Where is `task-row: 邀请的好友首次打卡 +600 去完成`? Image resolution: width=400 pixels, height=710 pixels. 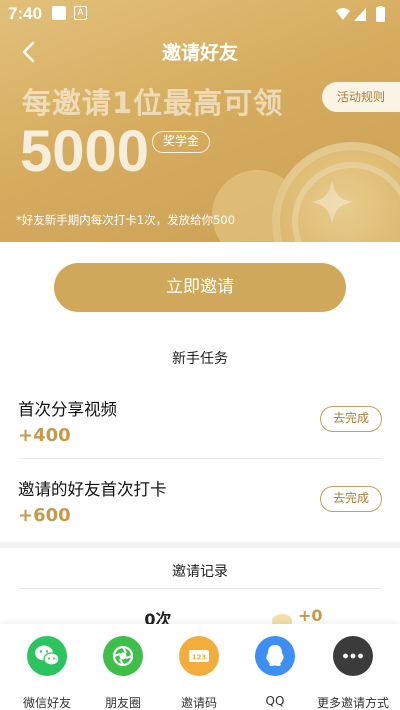
task-row: 邀请的好友首次打卡 +600 去完成 is located at coordinates (200, 515).